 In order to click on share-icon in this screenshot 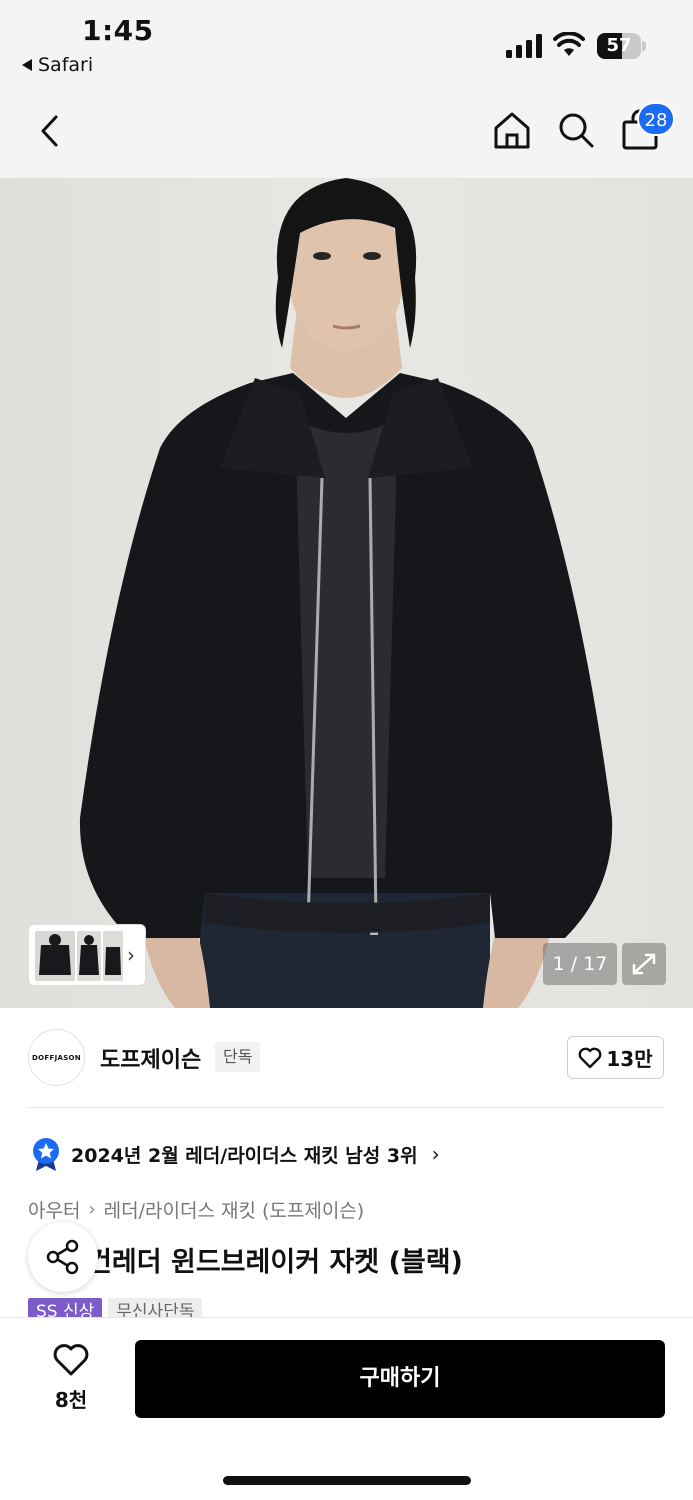, I will do `click(62, 1257)`.